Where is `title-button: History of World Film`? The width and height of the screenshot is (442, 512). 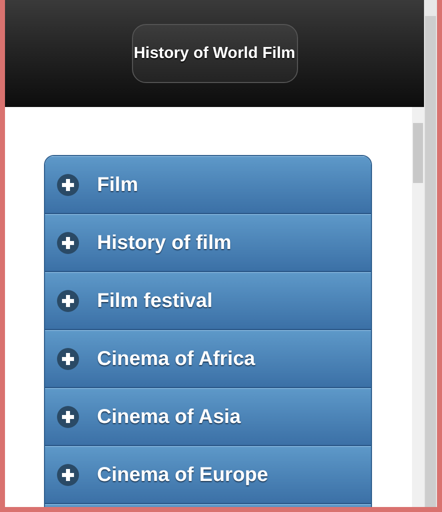
title-button: History of World Film is located at coordinates (215, 53).